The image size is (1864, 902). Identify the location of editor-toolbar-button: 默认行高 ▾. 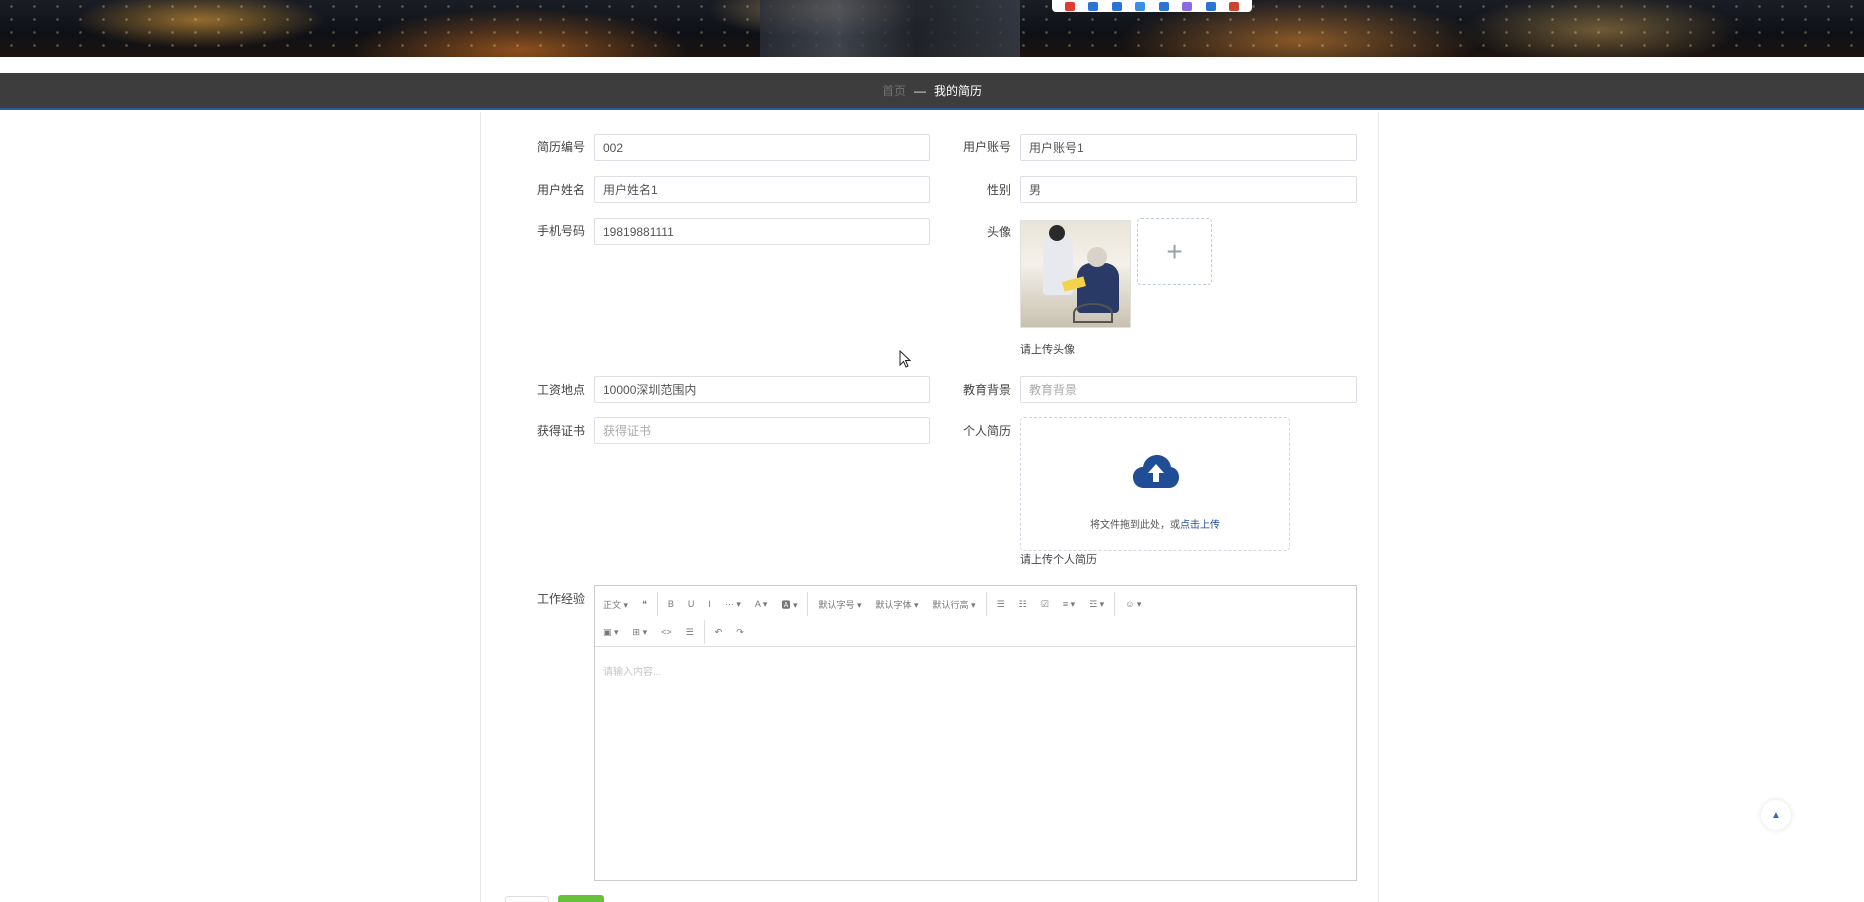
(954, 604).